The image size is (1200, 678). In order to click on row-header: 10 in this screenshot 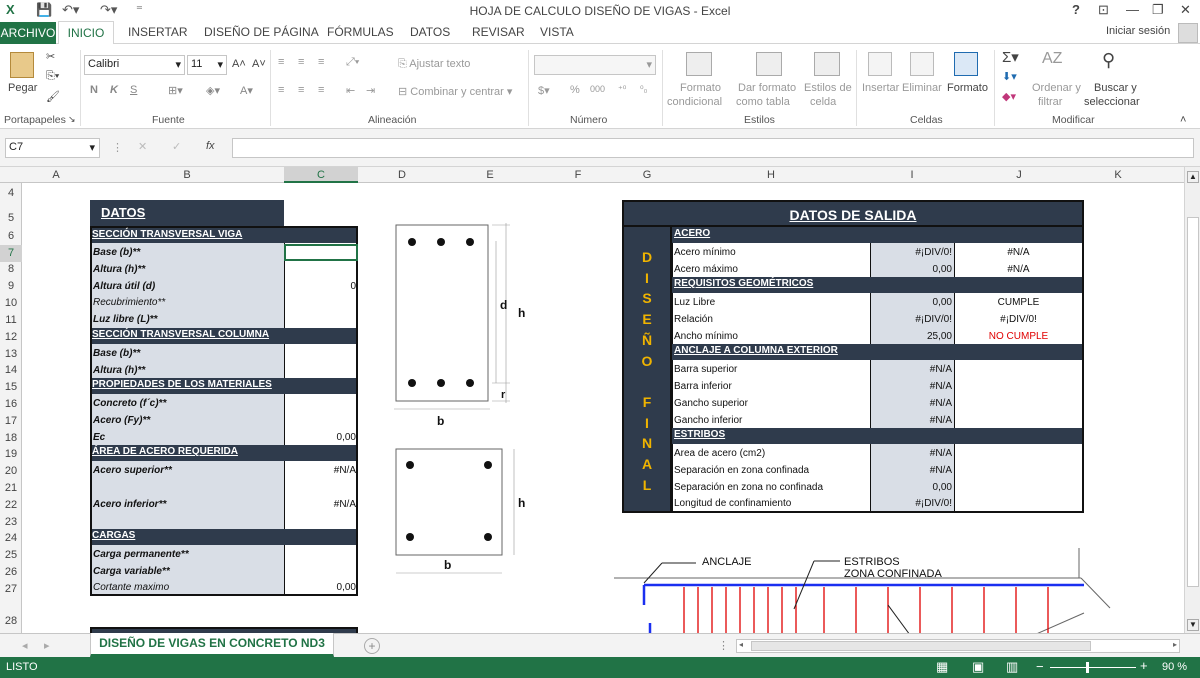, I will do `click(11, 303)`.